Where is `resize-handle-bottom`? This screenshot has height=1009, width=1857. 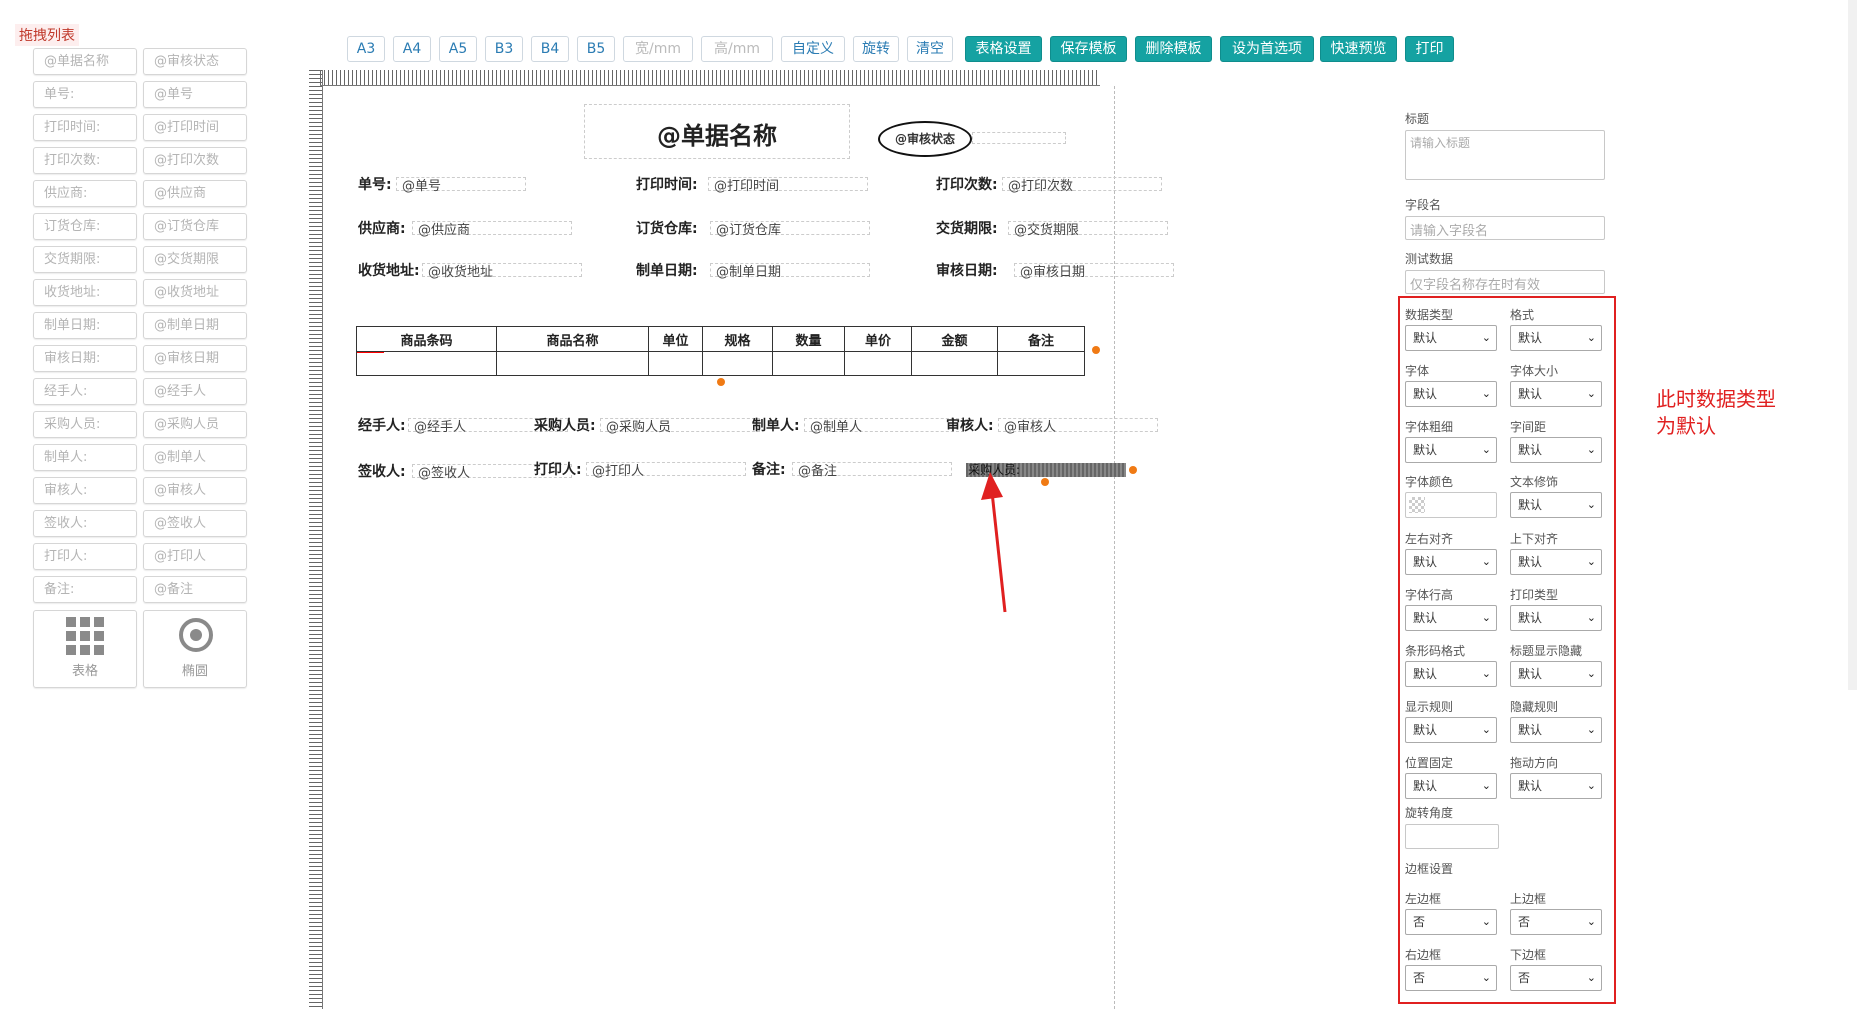
resize-handle-bottom is located at coordinates (1045, 482).